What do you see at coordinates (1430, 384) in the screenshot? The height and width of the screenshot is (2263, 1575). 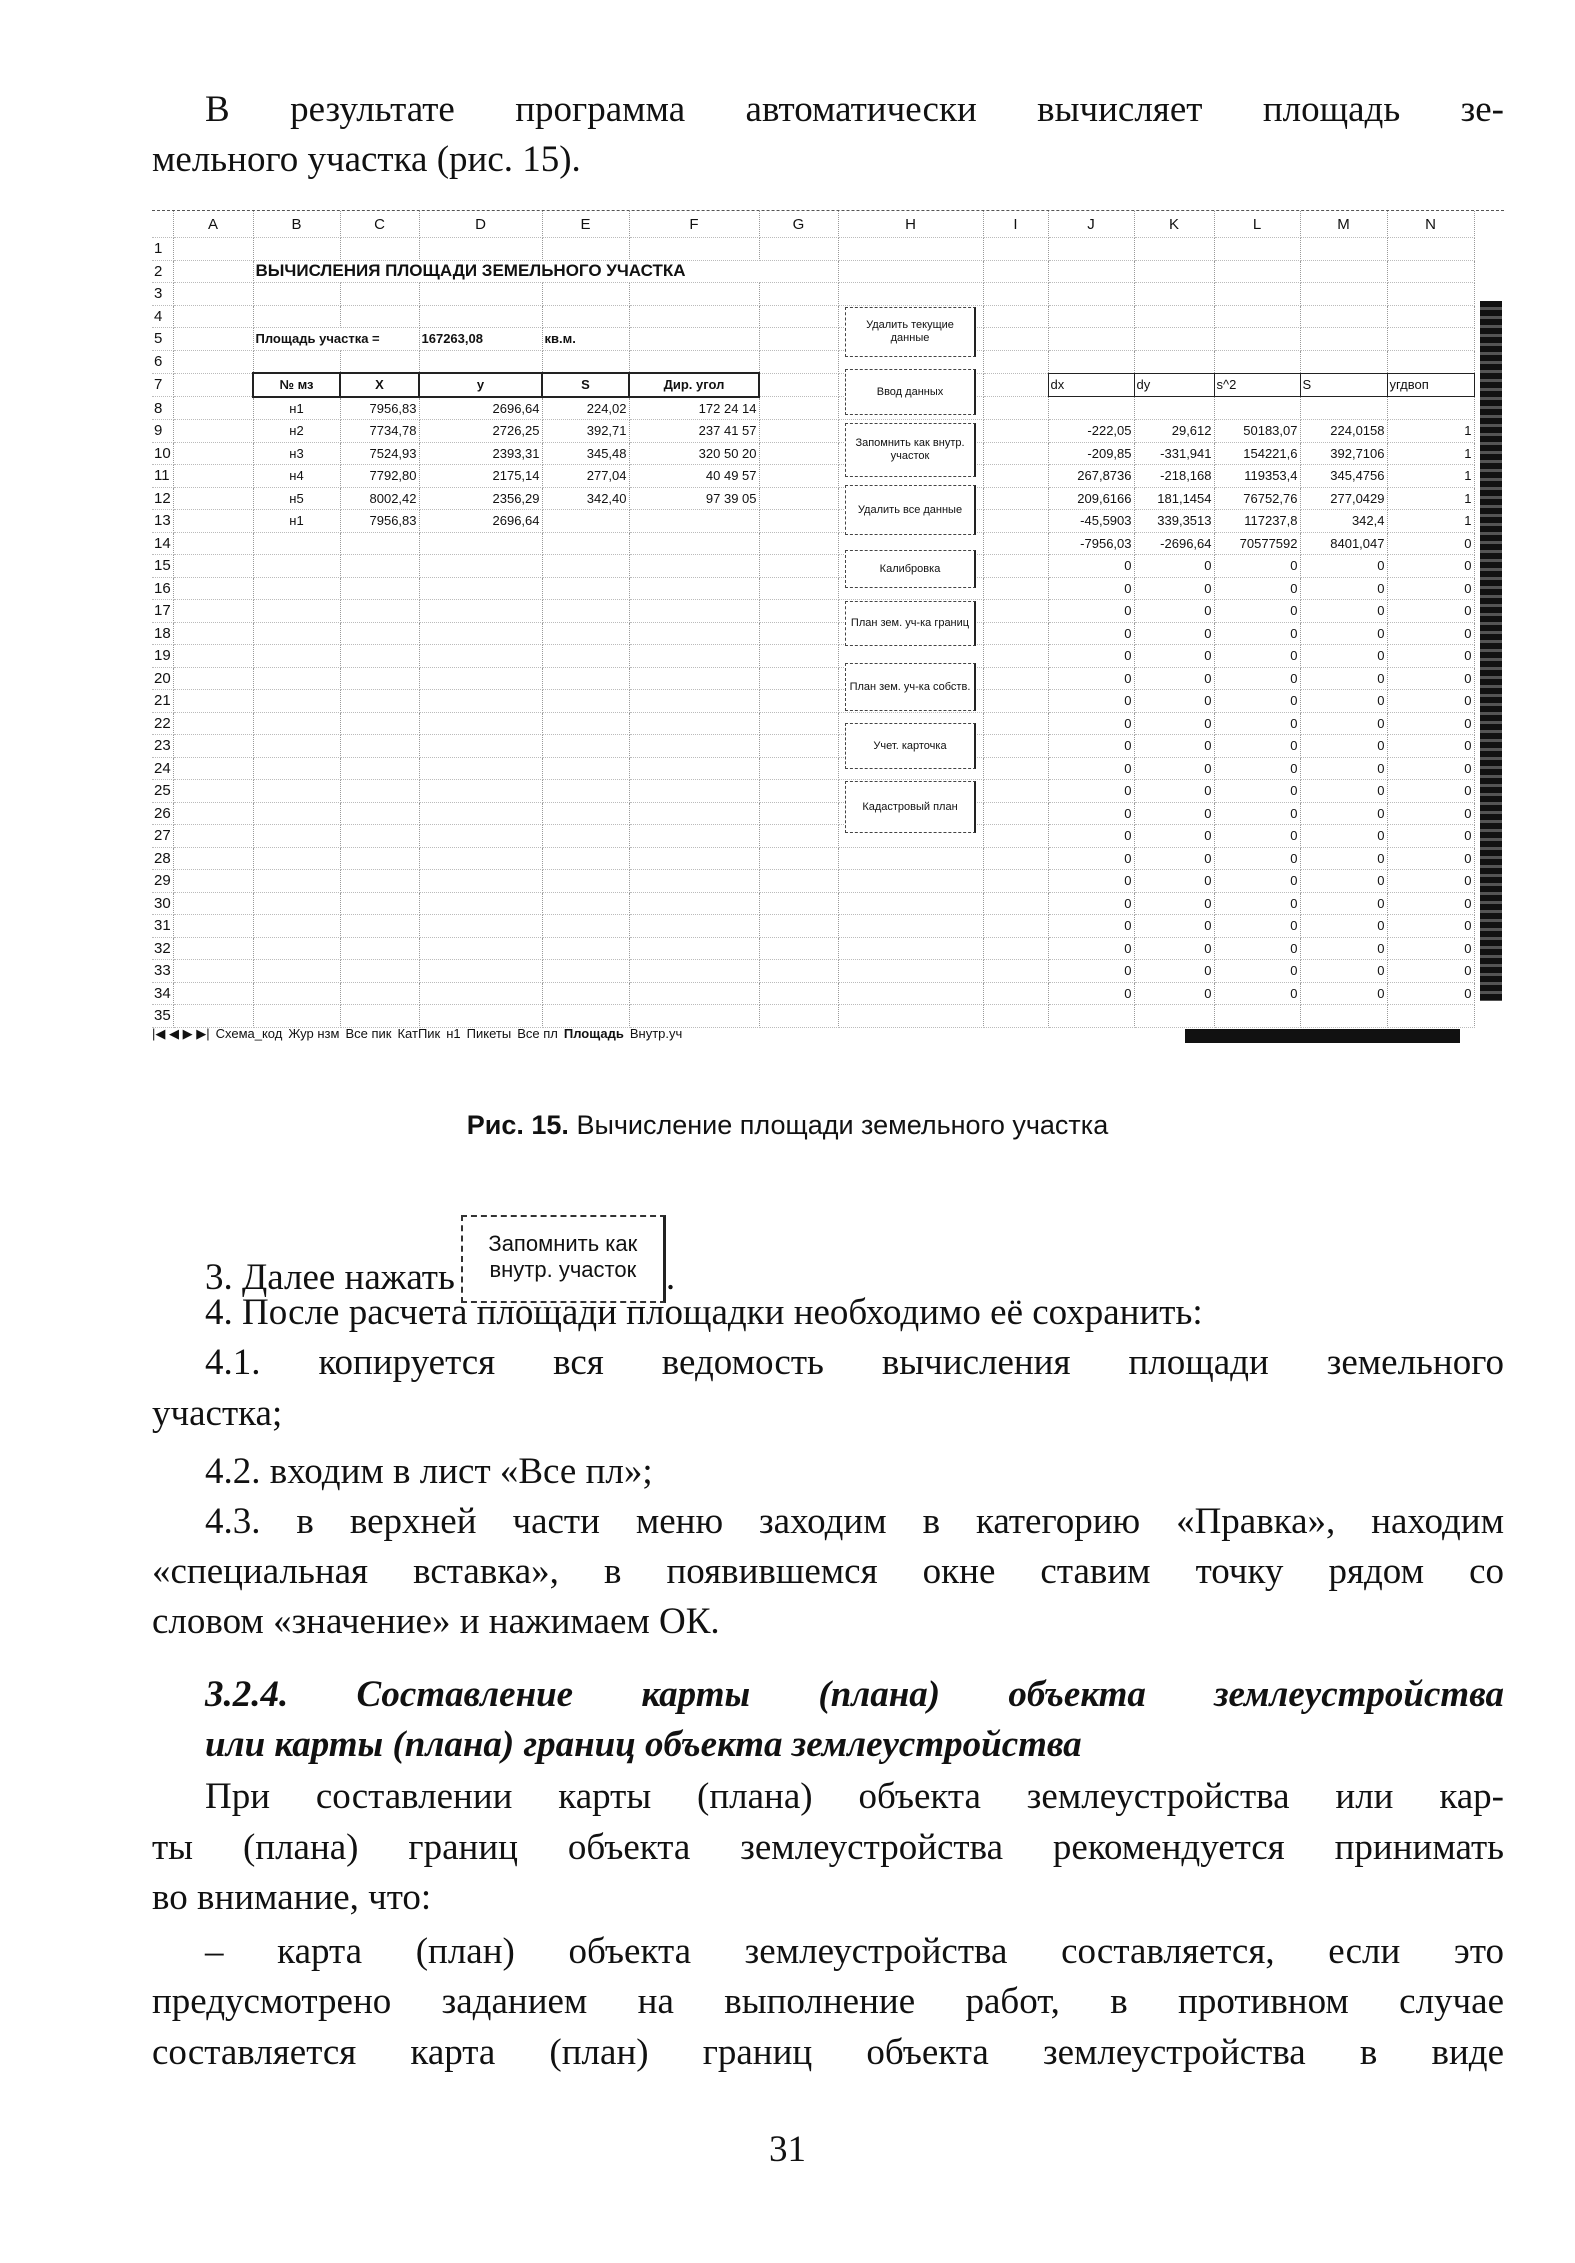 I see `table-header: угдвоп` at bounding box center [1430, 384].